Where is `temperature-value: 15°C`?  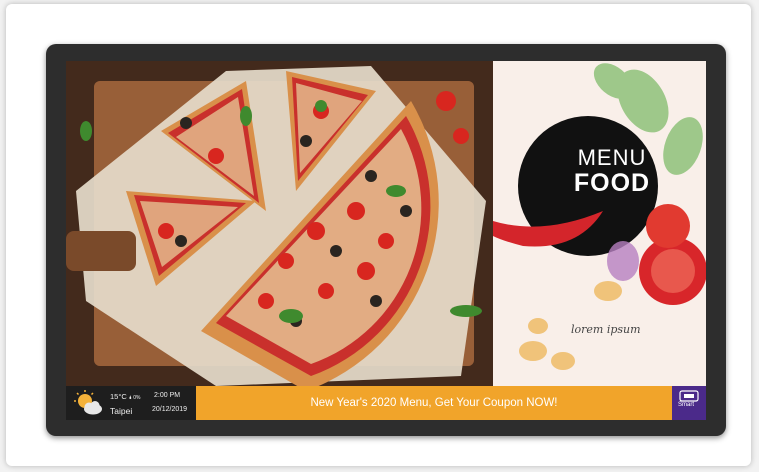
temperature-value: 15°C is located at coordinates (118, 396).